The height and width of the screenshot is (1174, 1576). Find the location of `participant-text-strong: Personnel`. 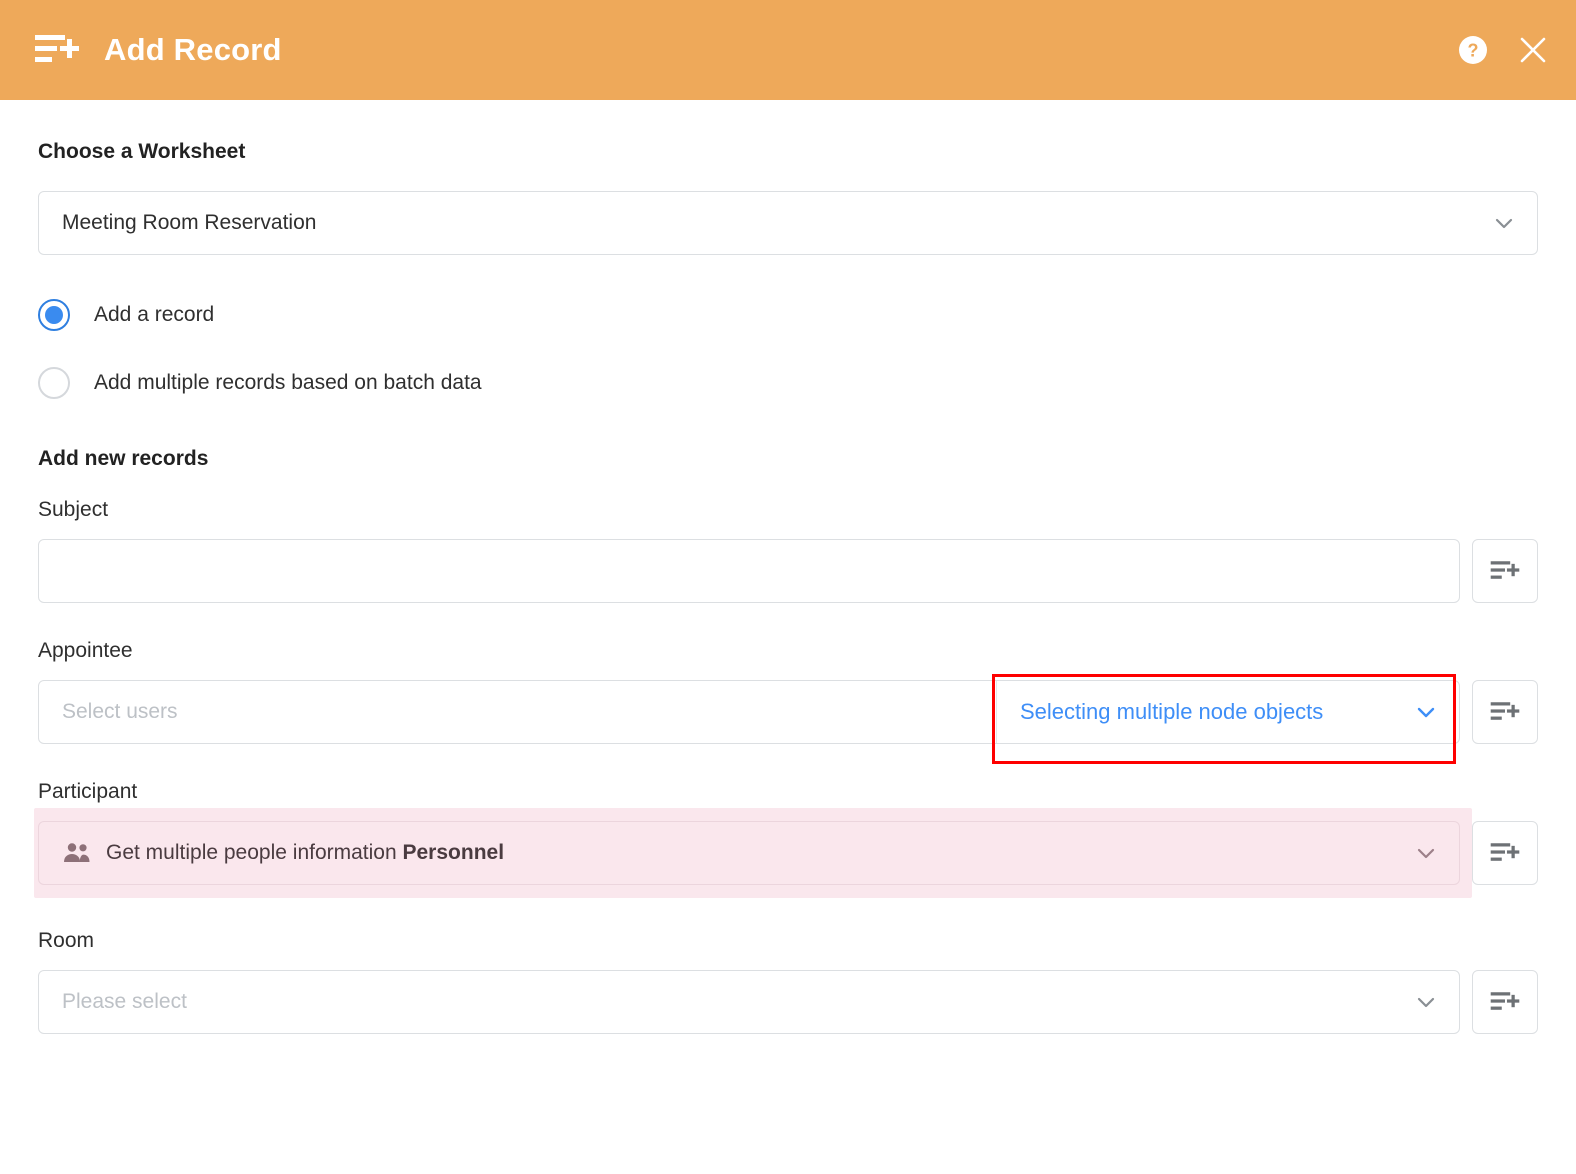

participant-text-strong: Personnel is located at coordinates (453, 852).